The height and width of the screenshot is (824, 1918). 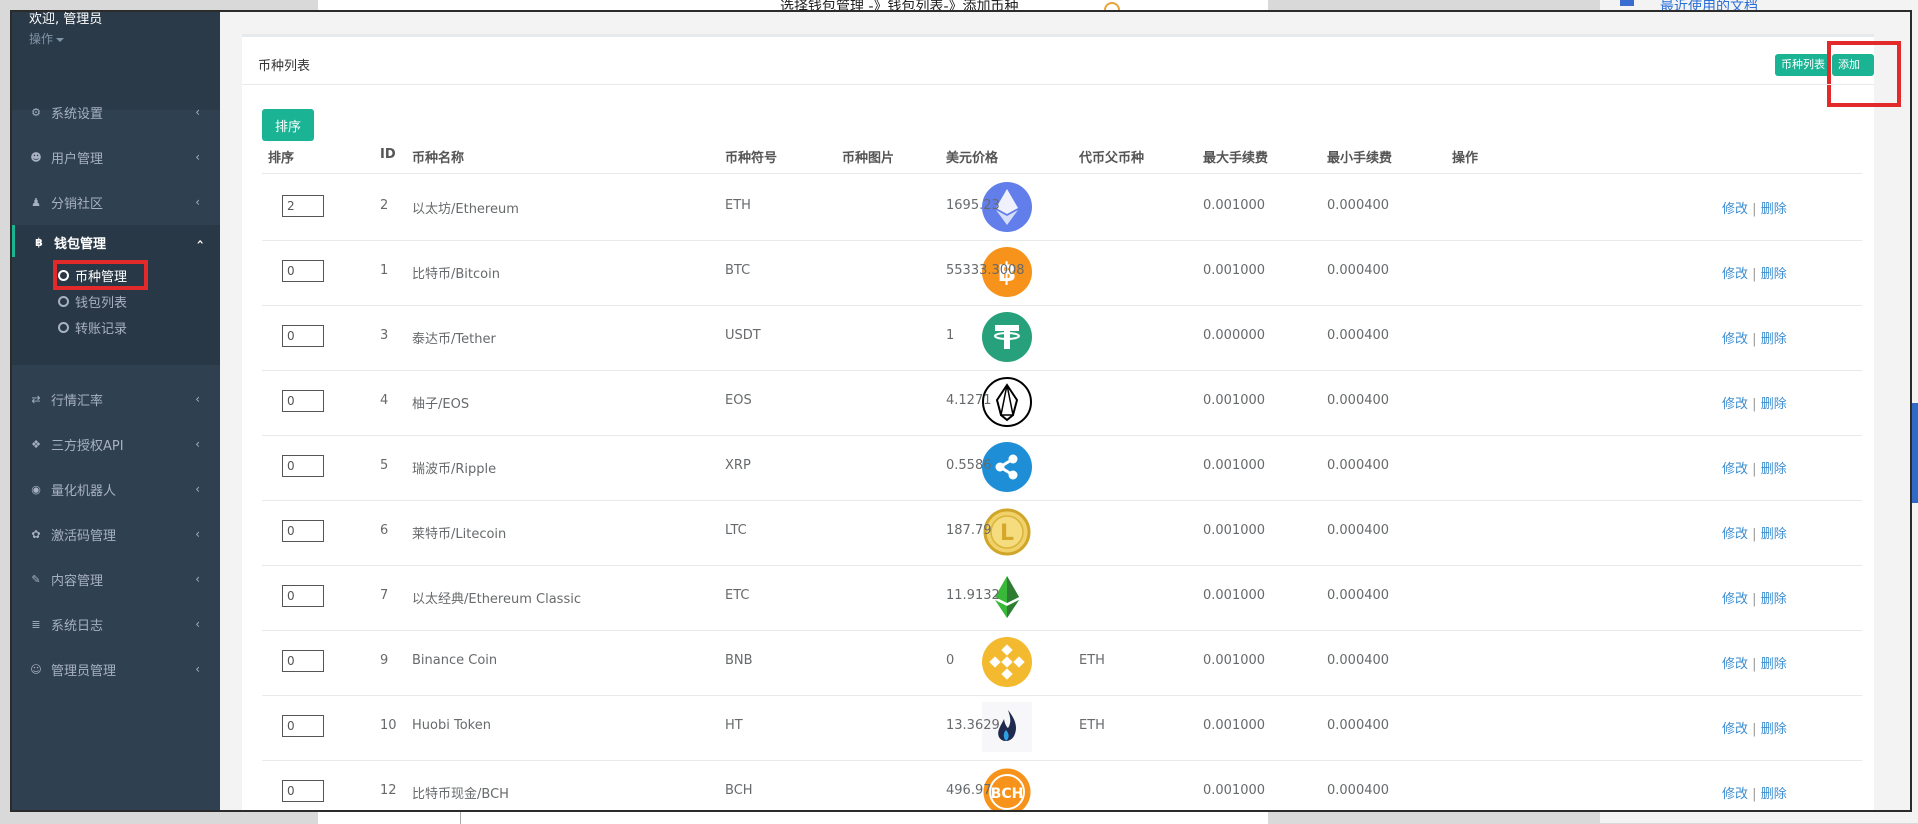 I want to click on sidebar-item-4: ⇄ 行情汇率 ‹, so click(x=116, y=399).